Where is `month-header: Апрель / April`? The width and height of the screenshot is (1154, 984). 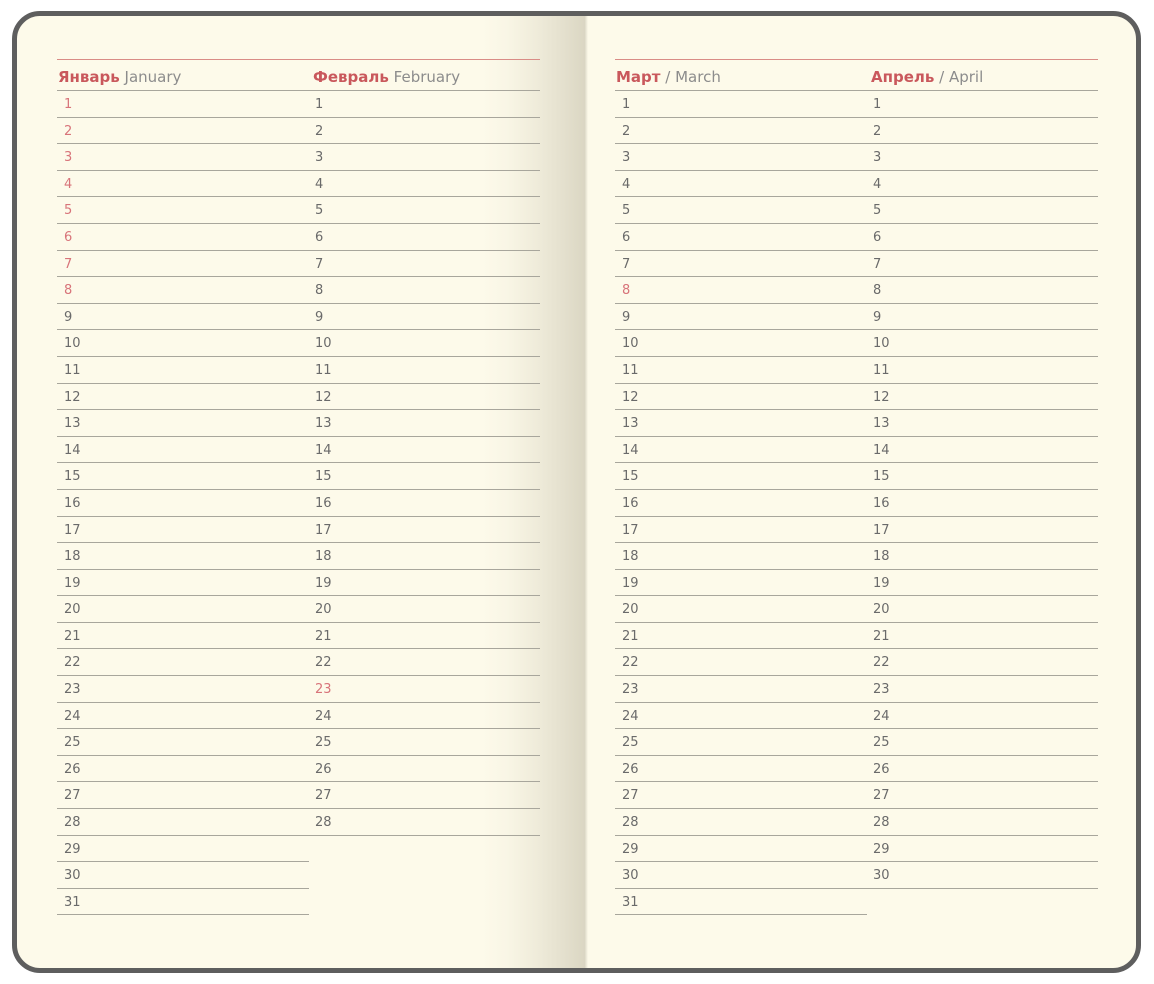 month-header: Апрель / April is located at coordinates (982, 75).